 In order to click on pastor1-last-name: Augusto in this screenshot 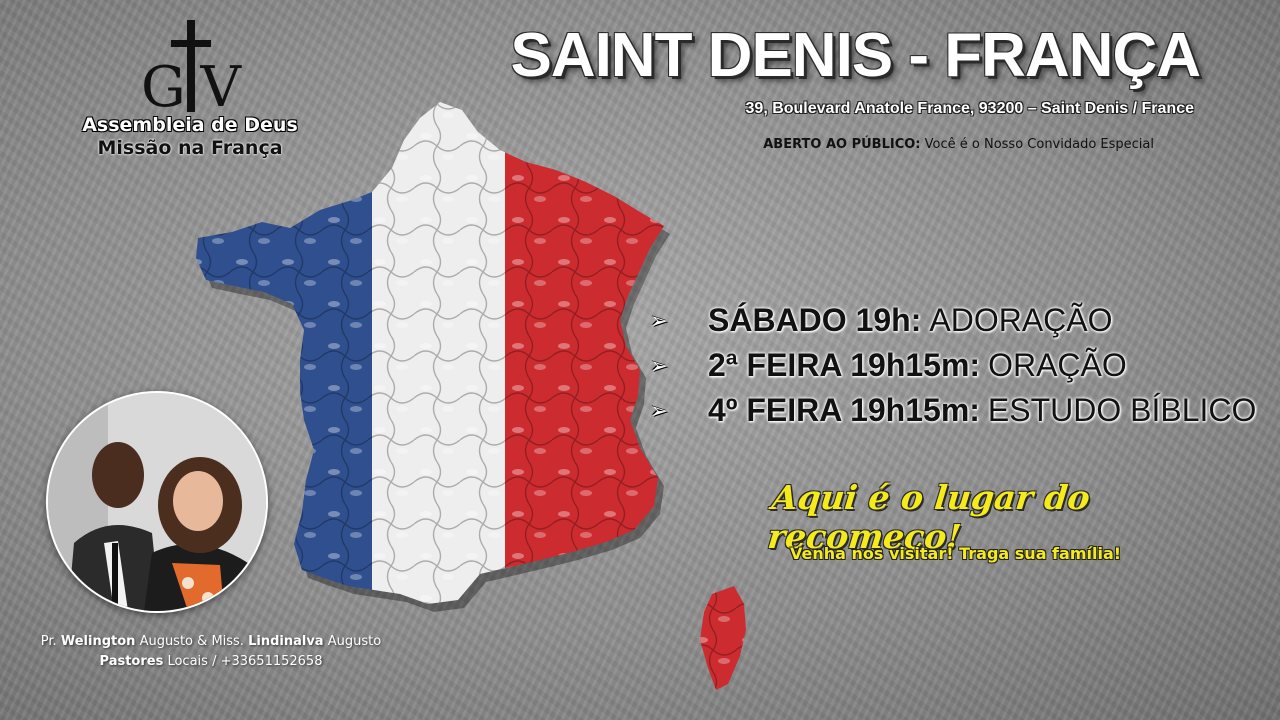, I will do `click(166, 641)`.